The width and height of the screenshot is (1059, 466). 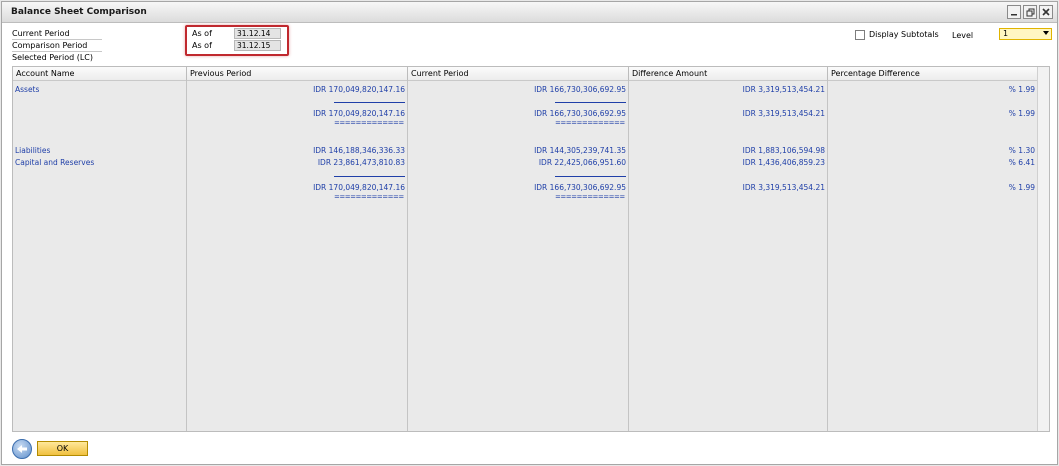 What do you see at coordinates (359, 150) in the screenshot?
I see `table-cell-prev: IDR 146,188,346,336.33` at bounding box center [359, 150].